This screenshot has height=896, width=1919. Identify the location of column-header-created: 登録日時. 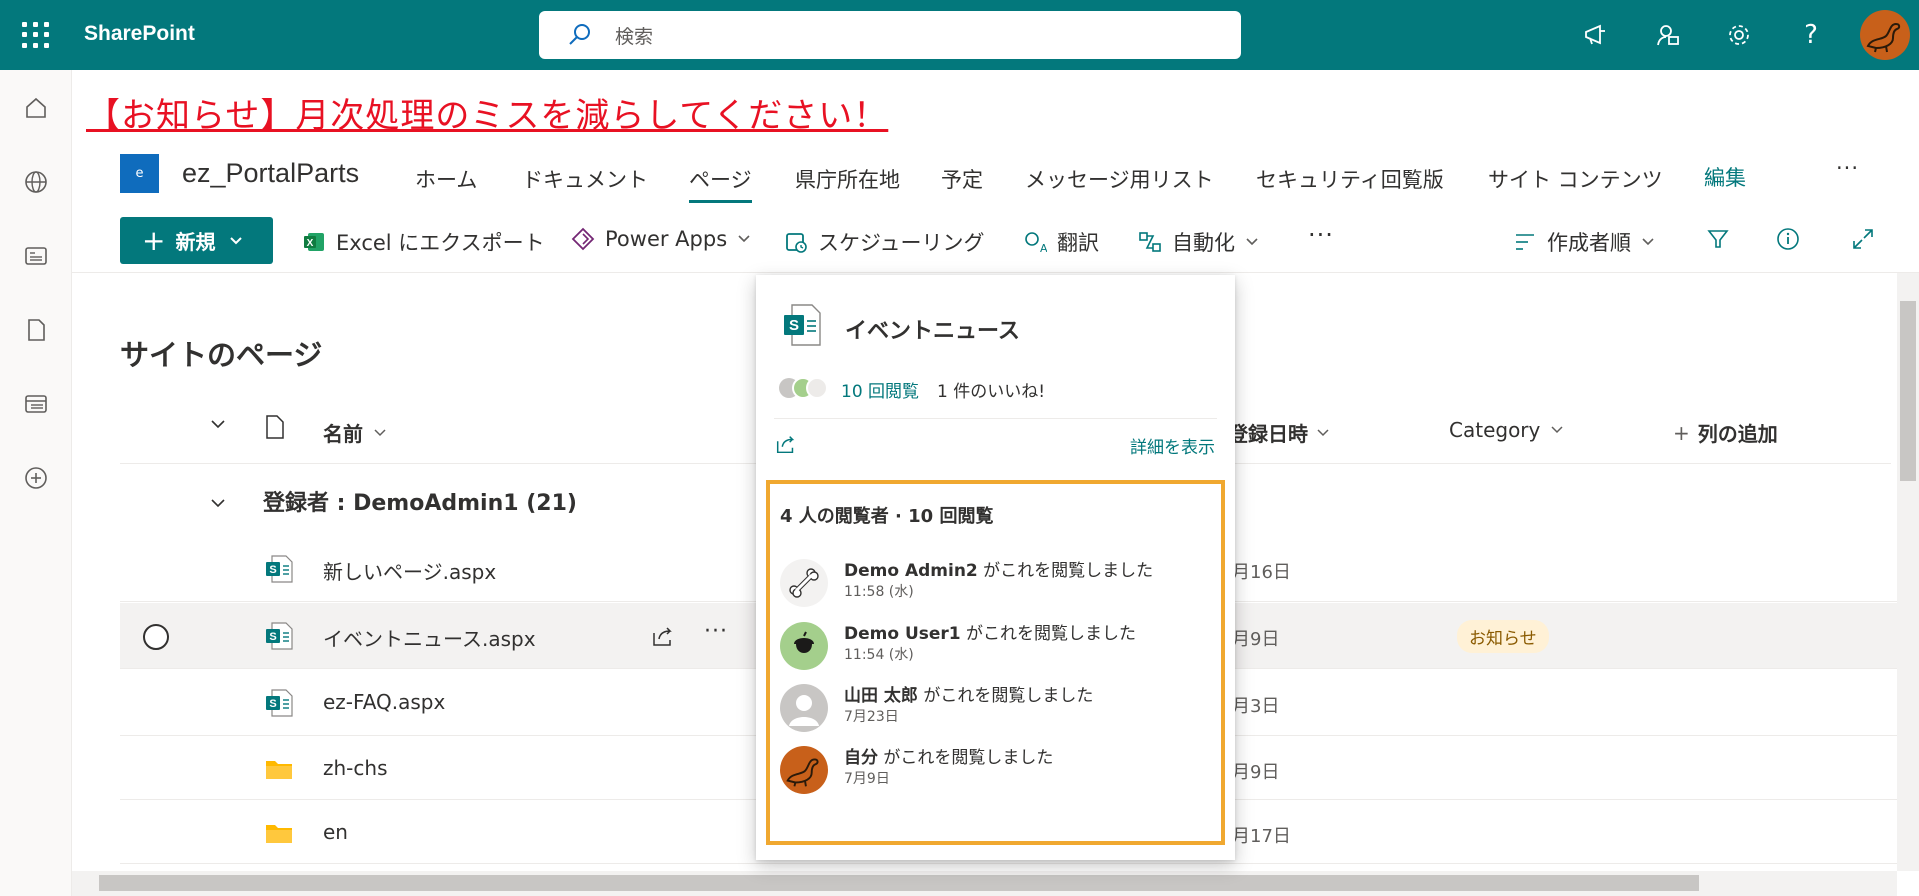
(1288, 432).